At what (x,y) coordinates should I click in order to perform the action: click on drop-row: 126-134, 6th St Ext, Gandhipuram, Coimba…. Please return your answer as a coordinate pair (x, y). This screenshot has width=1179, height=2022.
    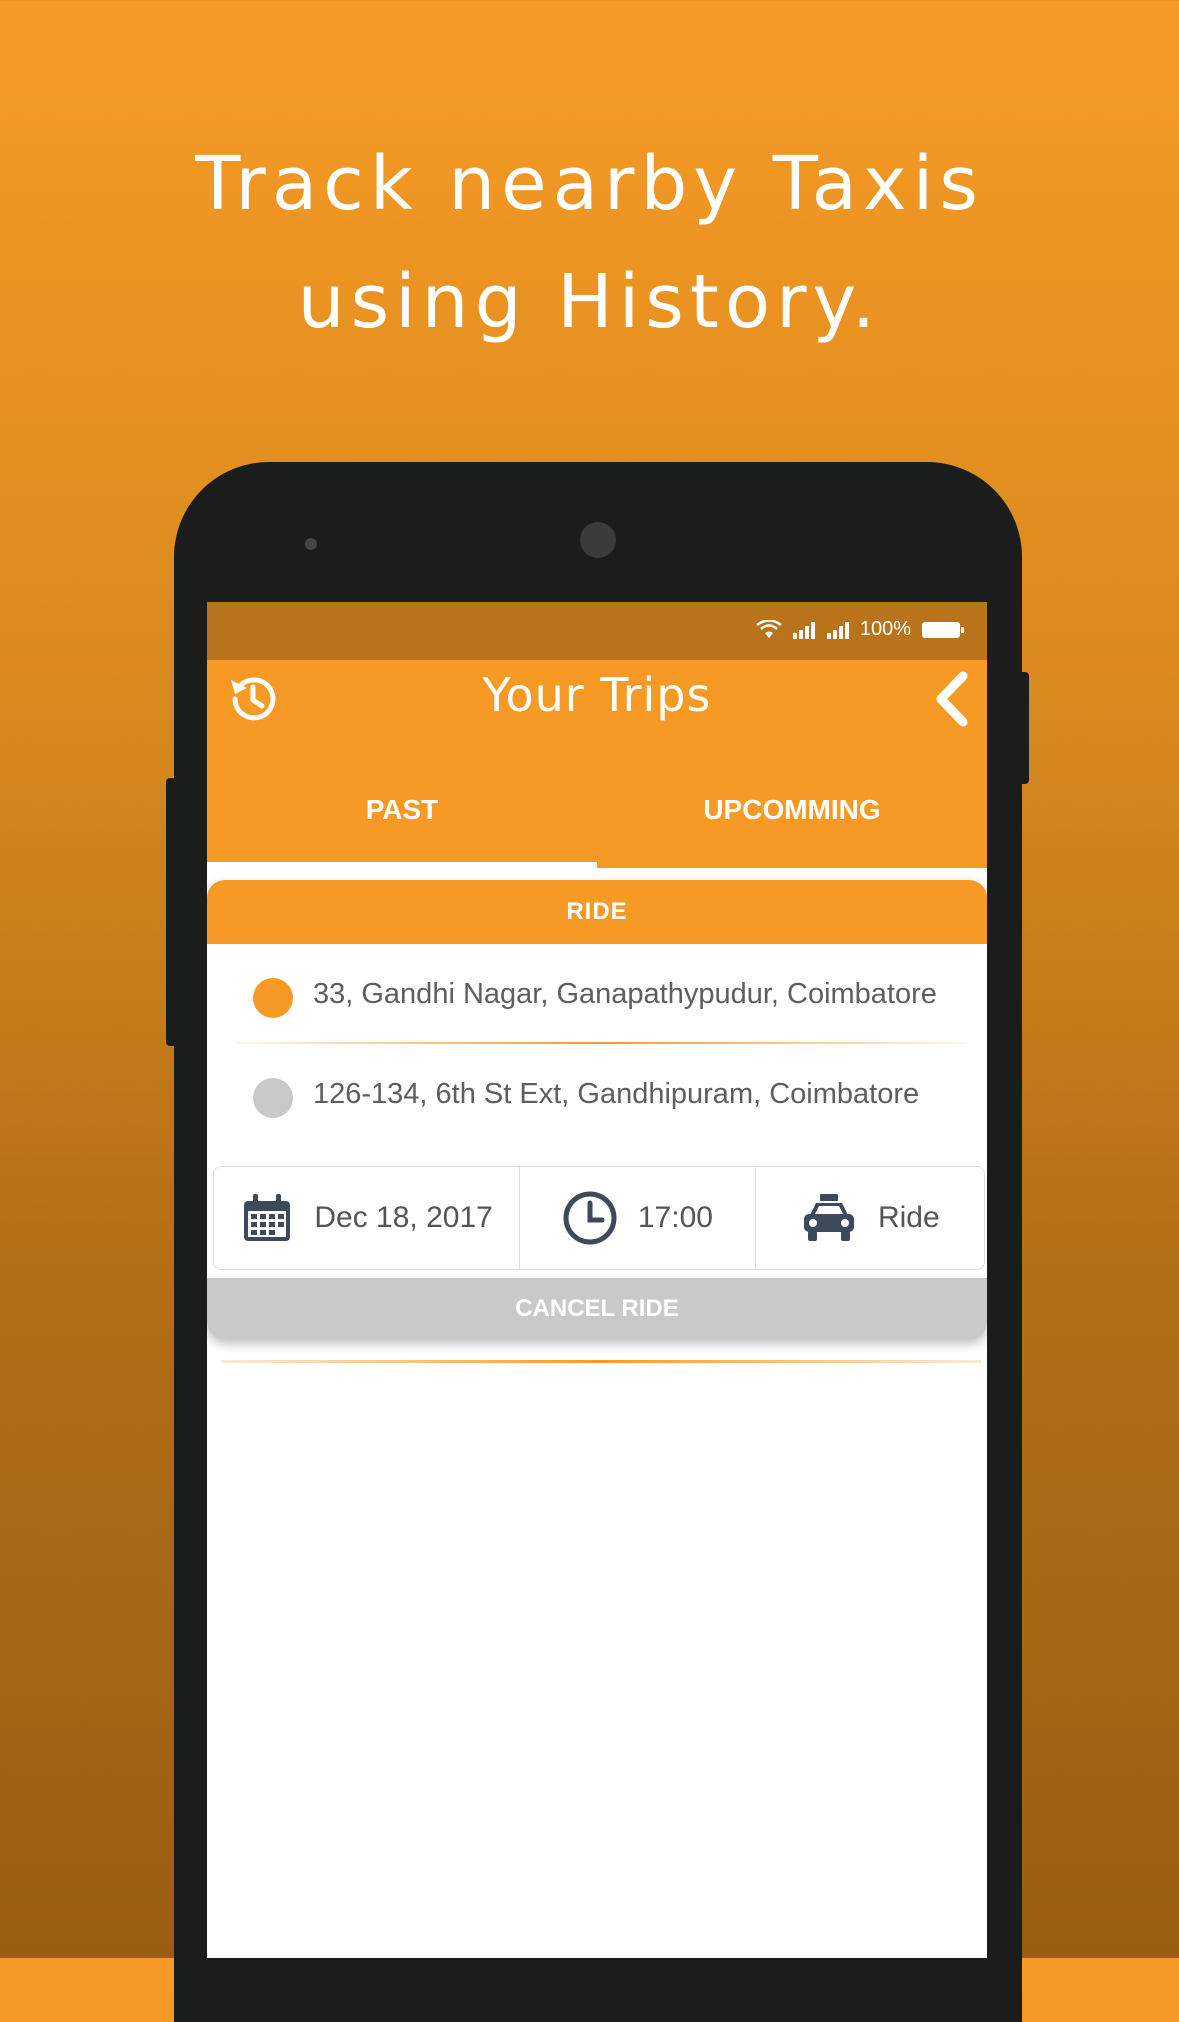
    Looking at the image, I should click on (597, 1094).